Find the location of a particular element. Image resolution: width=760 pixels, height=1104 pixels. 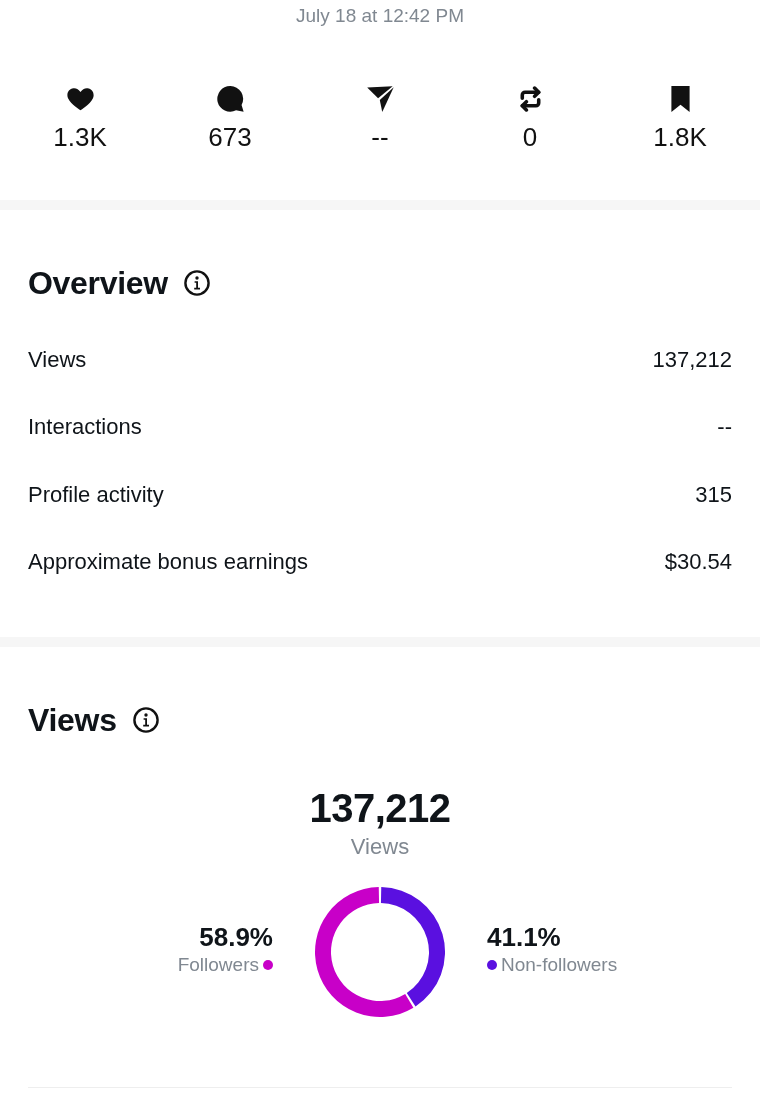

stat-count: 1.3K is located at coordinates (80, 137).